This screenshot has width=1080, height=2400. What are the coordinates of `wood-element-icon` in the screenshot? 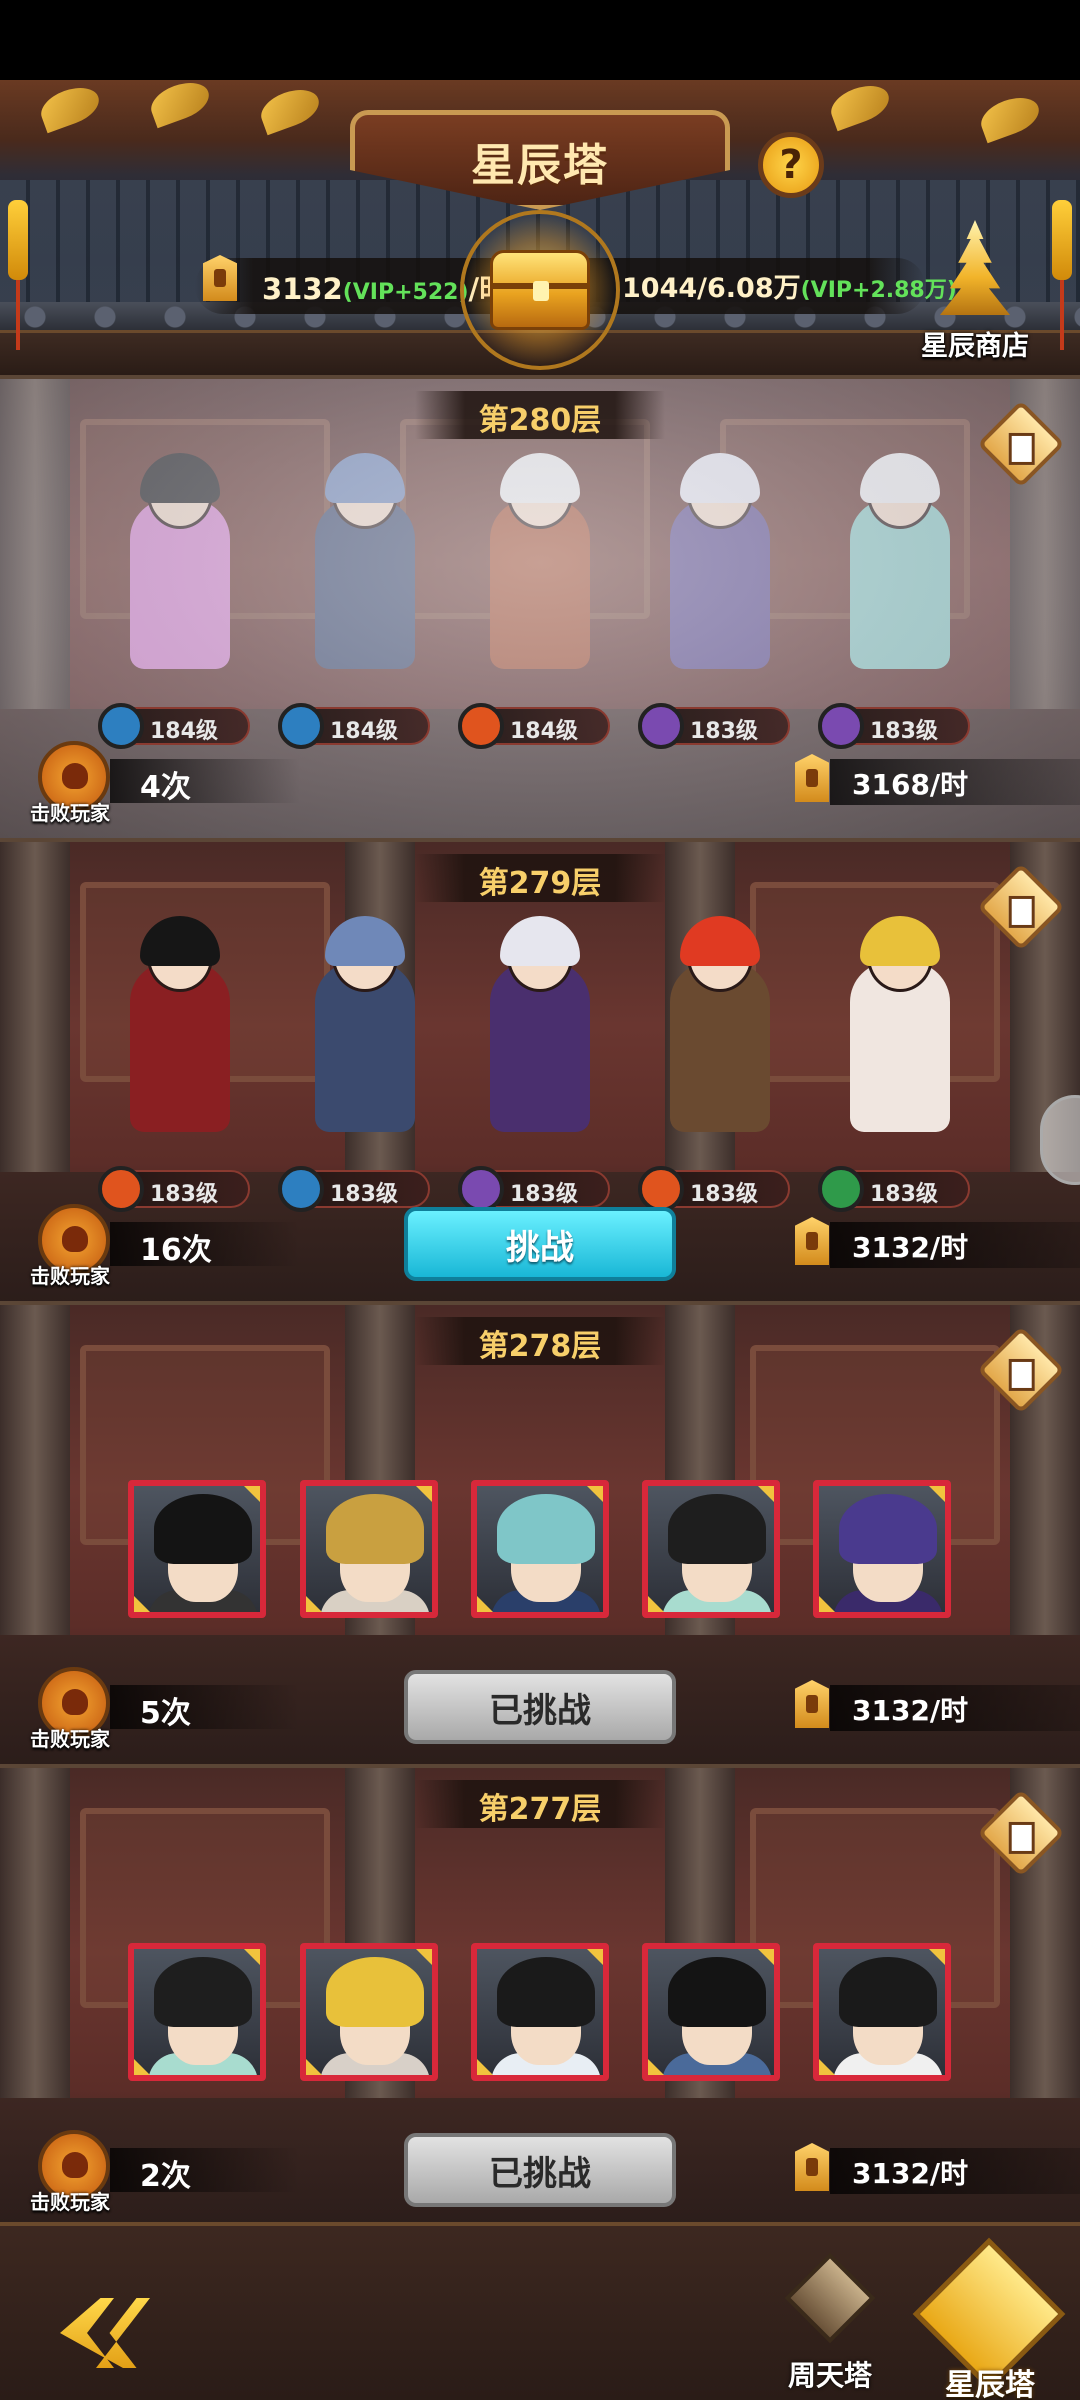 It's located at (841, 1189).